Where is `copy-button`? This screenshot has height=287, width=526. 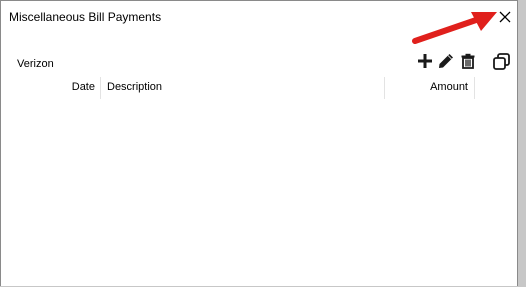
copy-button is located at coordinates (501, 61).